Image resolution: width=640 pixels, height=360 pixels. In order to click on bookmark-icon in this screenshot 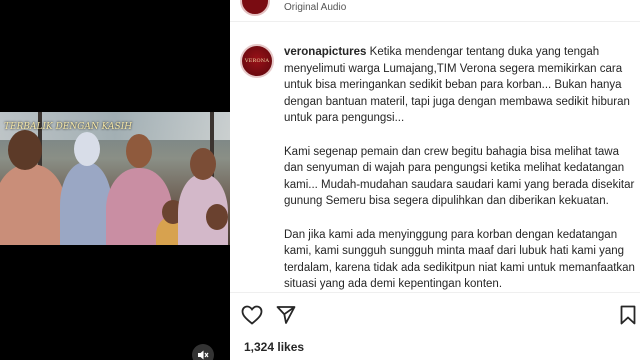, I will do `click(628, 315)`.